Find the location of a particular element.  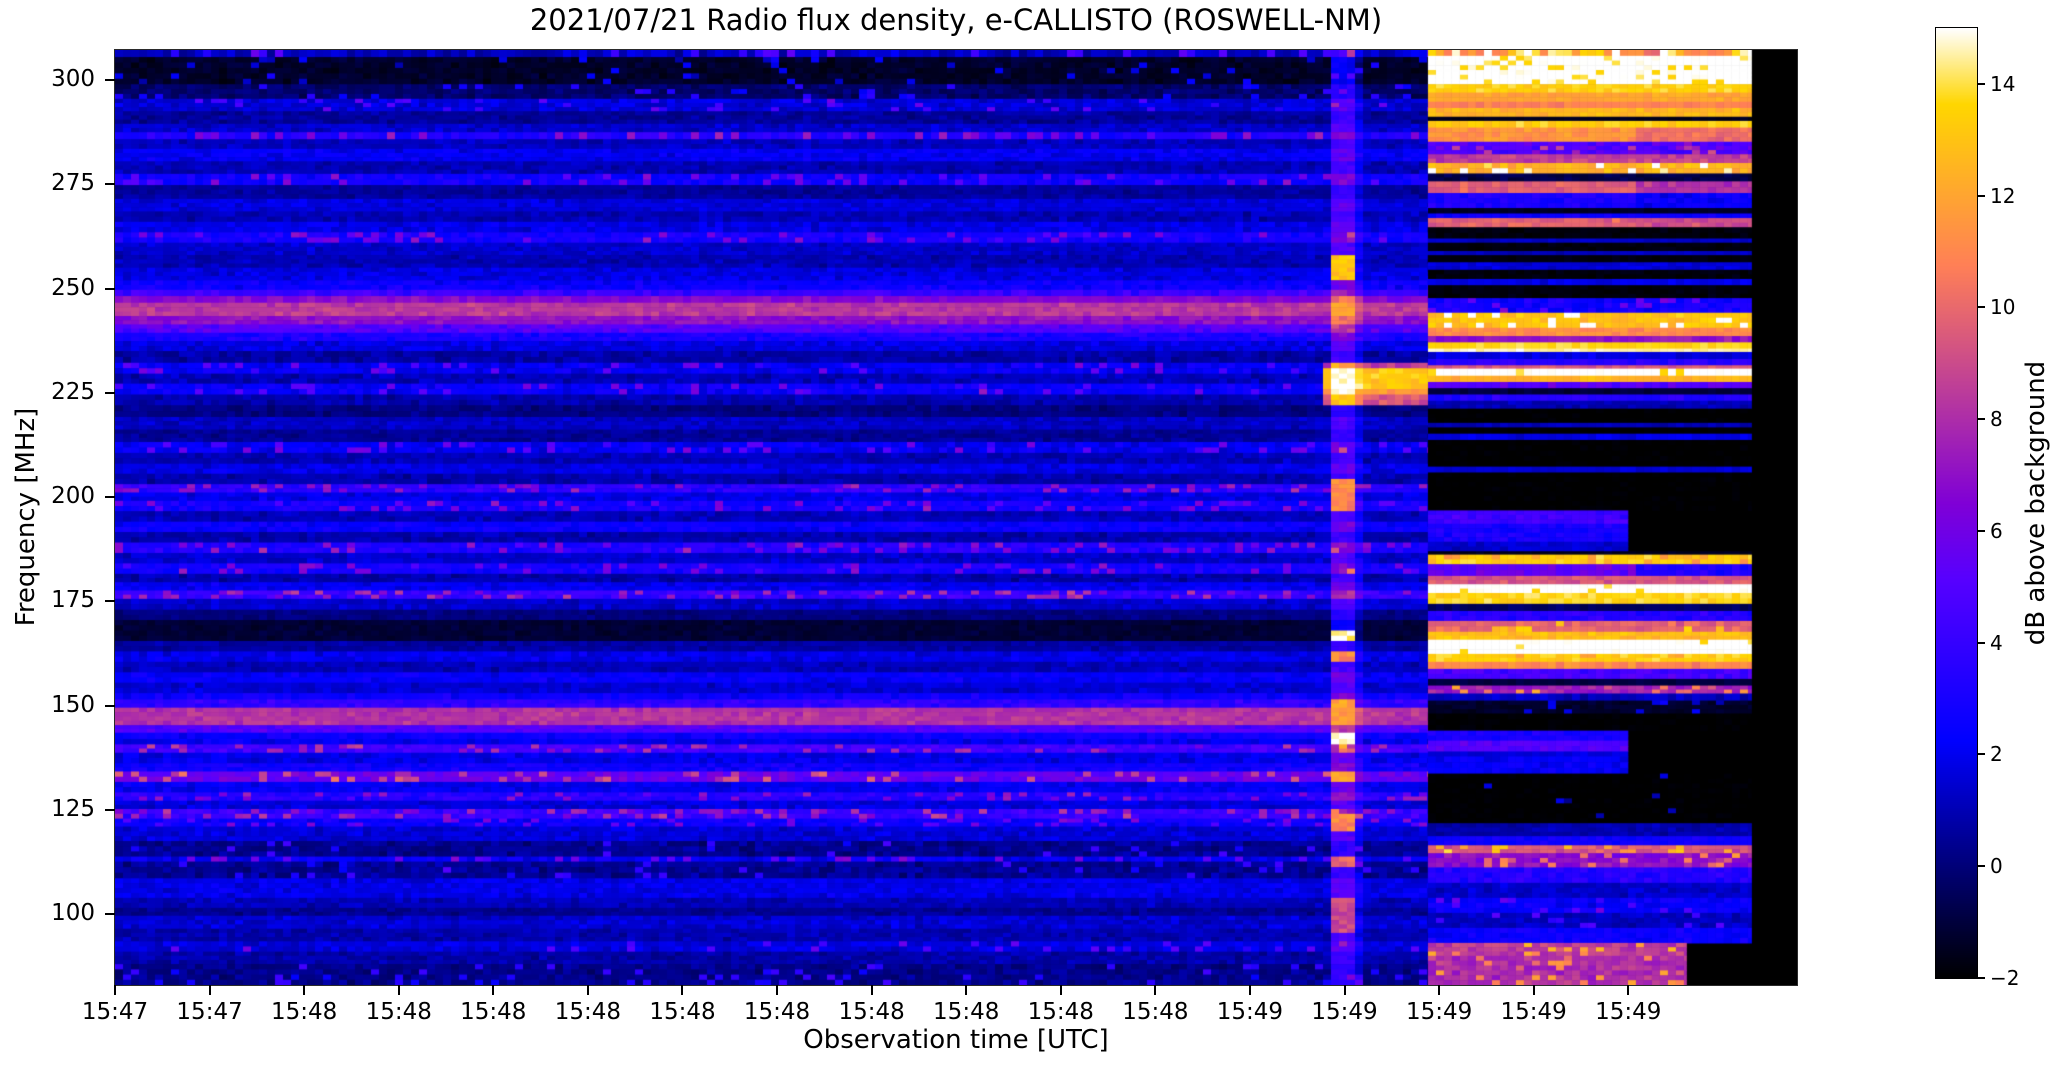

y-tick-label: 250 is located at coordinates (73, 287).